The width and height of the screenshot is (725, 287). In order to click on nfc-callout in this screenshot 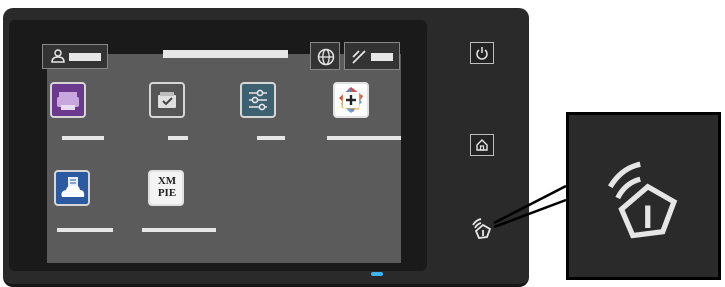, I will do `click(643, 196)`.